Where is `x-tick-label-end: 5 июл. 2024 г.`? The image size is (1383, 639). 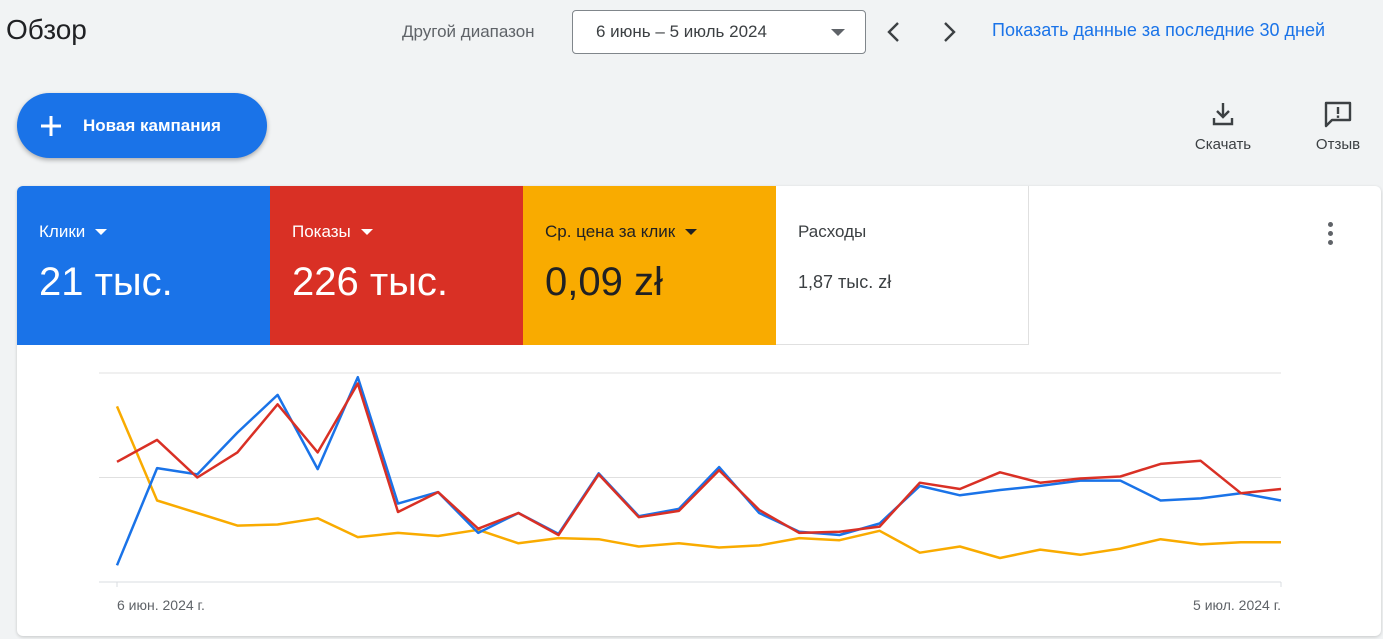 x-tick-label-end: 5 июл. 2024 г. is located at coordinates (1237, 605).